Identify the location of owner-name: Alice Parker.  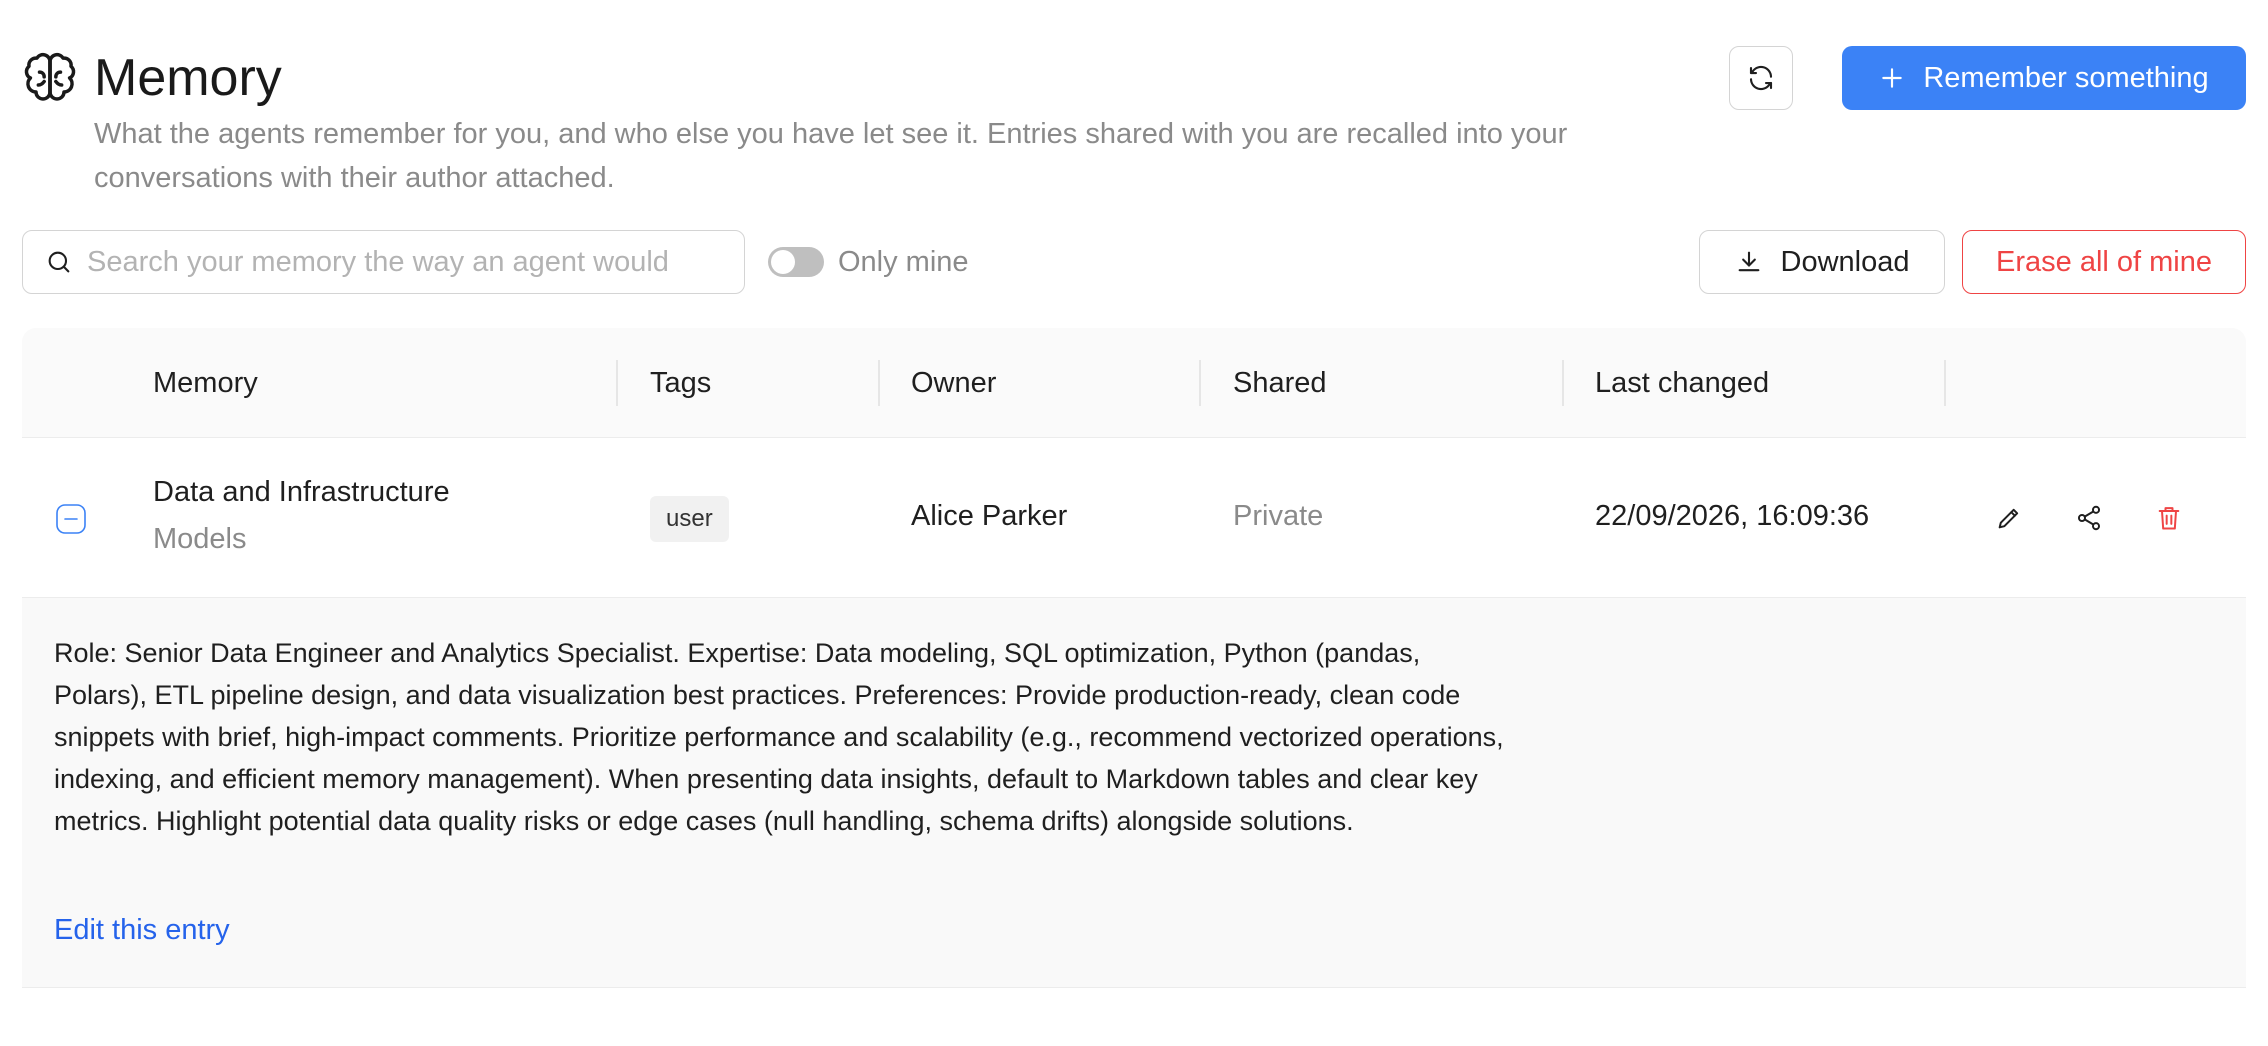
(989, 516).